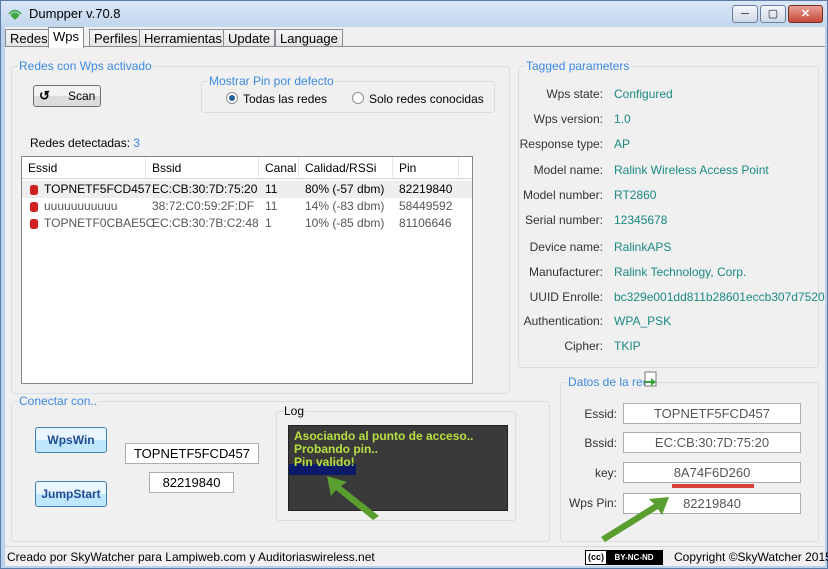 The width and height of the screenshot is (828, 569). Describe the element at coordinates (81, 206) in the screenshot. I see `row-essid: uuuuuuuuuuu` at that location.